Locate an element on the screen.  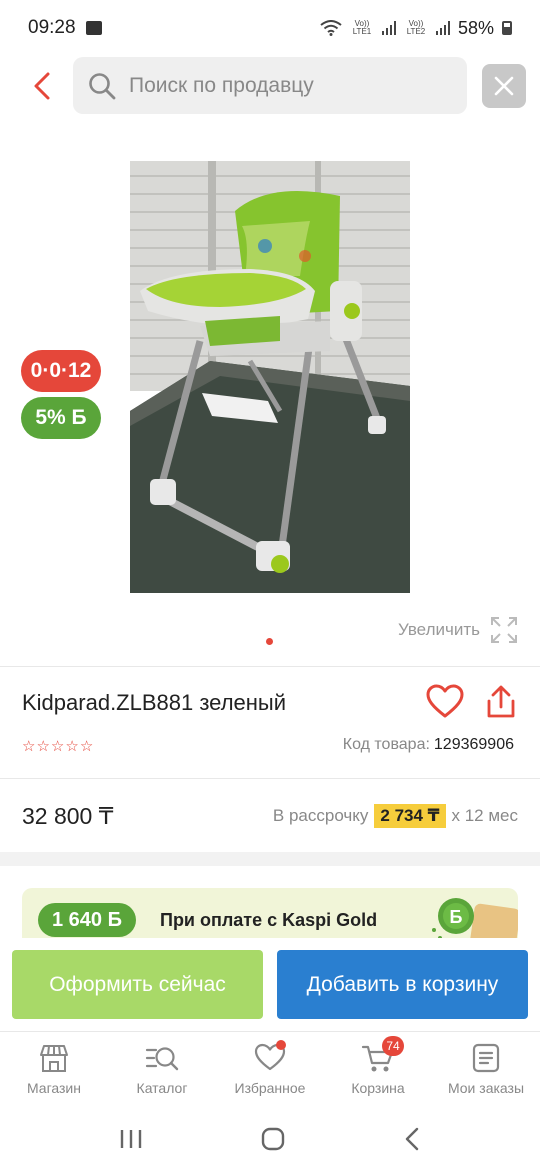
nav-orders-label: Мои заказы is located at coordinates (486, 1088).